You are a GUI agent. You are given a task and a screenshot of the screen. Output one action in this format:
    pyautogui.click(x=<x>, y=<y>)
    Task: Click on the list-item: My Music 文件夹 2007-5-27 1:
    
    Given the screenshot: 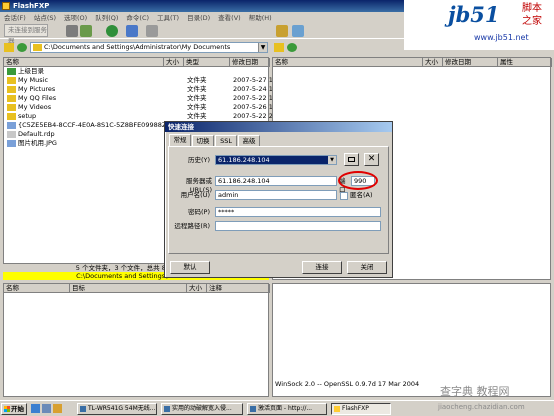 What is the action you would take?
    pyautogui.click(x=139, y=80)
    